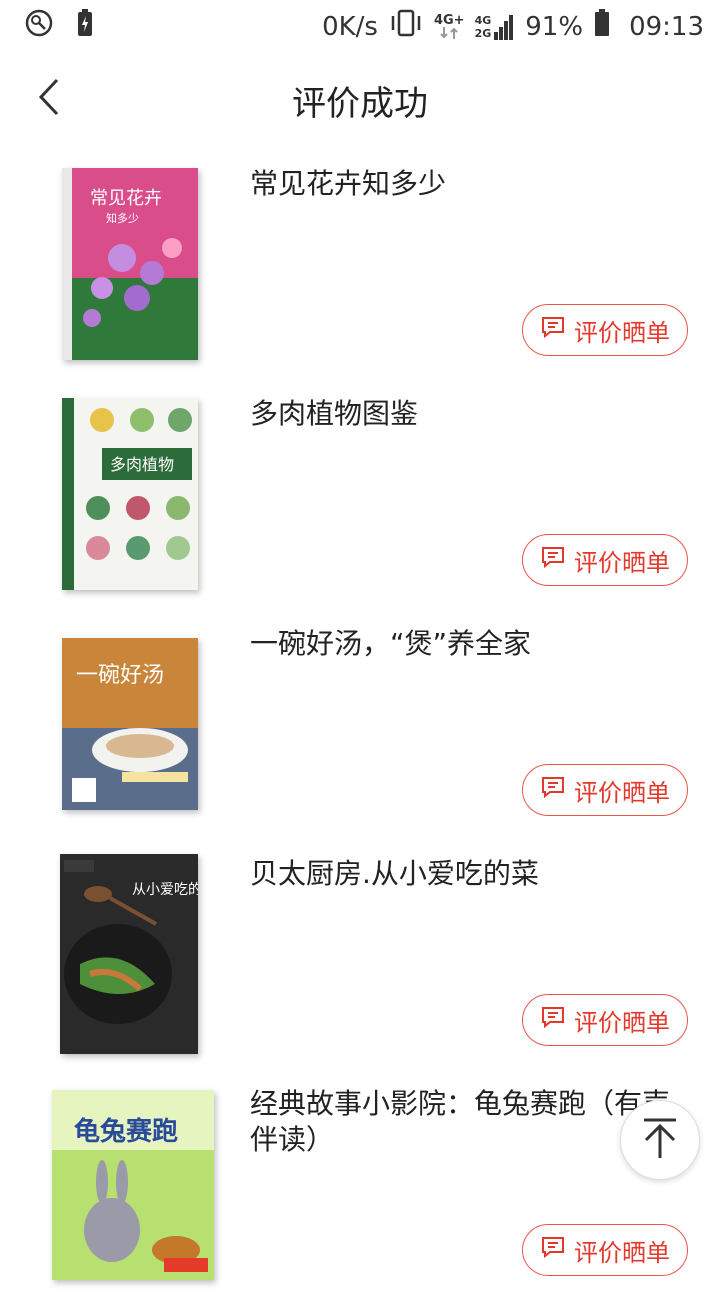  I want to click on svg-text: 常见花卉, so click(126, 198).